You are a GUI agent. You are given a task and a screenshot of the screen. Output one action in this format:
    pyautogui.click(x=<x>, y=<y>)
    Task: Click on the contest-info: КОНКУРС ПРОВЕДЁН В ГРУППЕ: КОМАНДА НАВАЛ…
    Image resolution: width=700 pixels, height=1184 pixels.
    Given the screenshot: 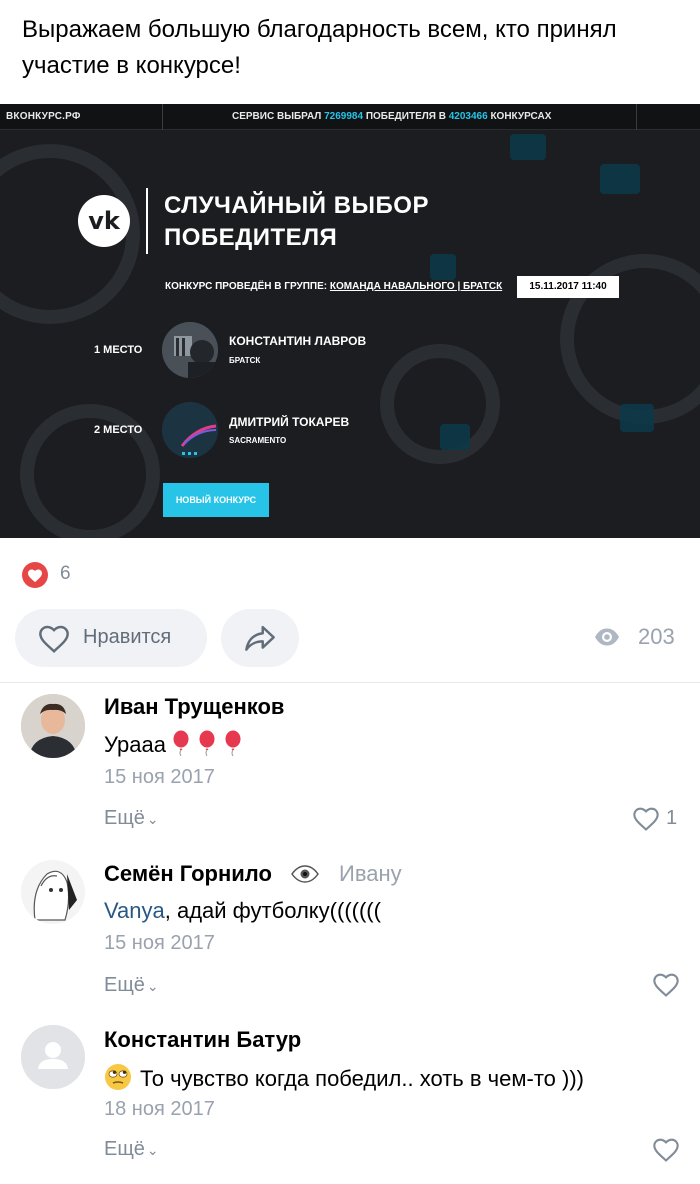 What is the action you would take?
    pyautogui.click(x=333, y=286)
    